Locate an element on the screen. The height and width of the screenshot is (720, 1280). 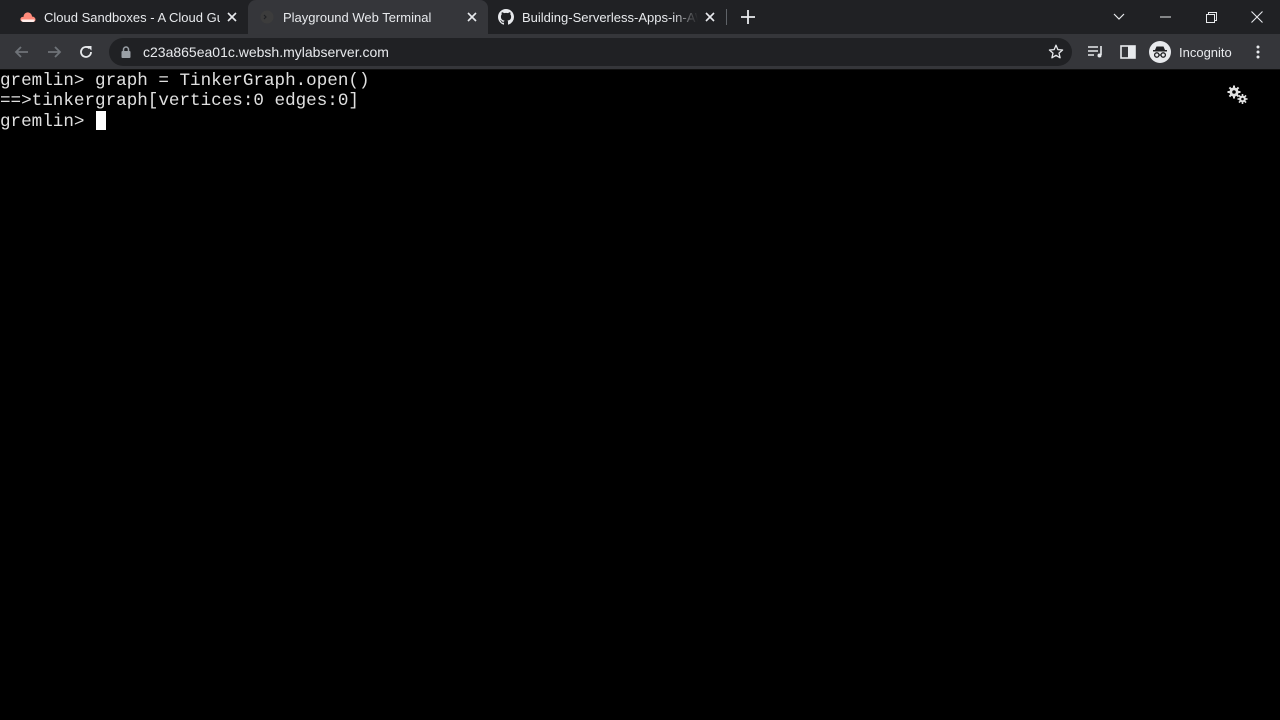
prompt-text: gremlin> is located at coordinates (48, 122).